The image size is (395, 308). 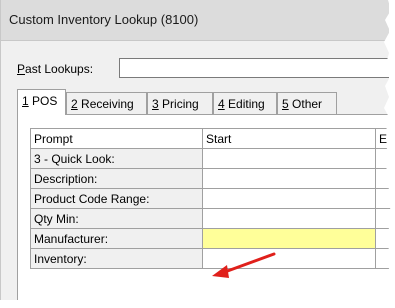 What do you see at coordinates (254, 68) in the screenshot?
I see `past-lookups-field` at bounding box center [254, 68].